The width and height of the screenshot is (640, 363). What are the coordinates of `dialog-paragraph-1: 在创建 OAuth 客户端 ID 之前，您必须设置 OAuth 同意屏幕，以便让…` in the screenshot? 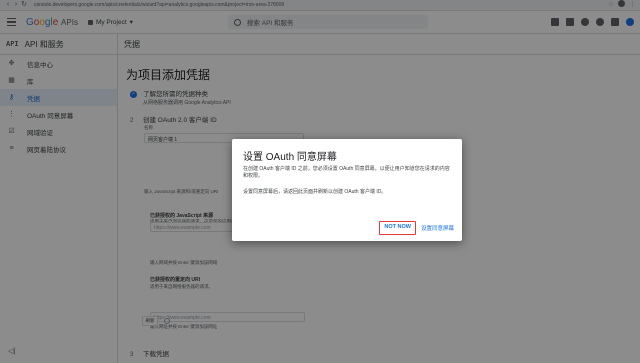 It's located at (346, 172).